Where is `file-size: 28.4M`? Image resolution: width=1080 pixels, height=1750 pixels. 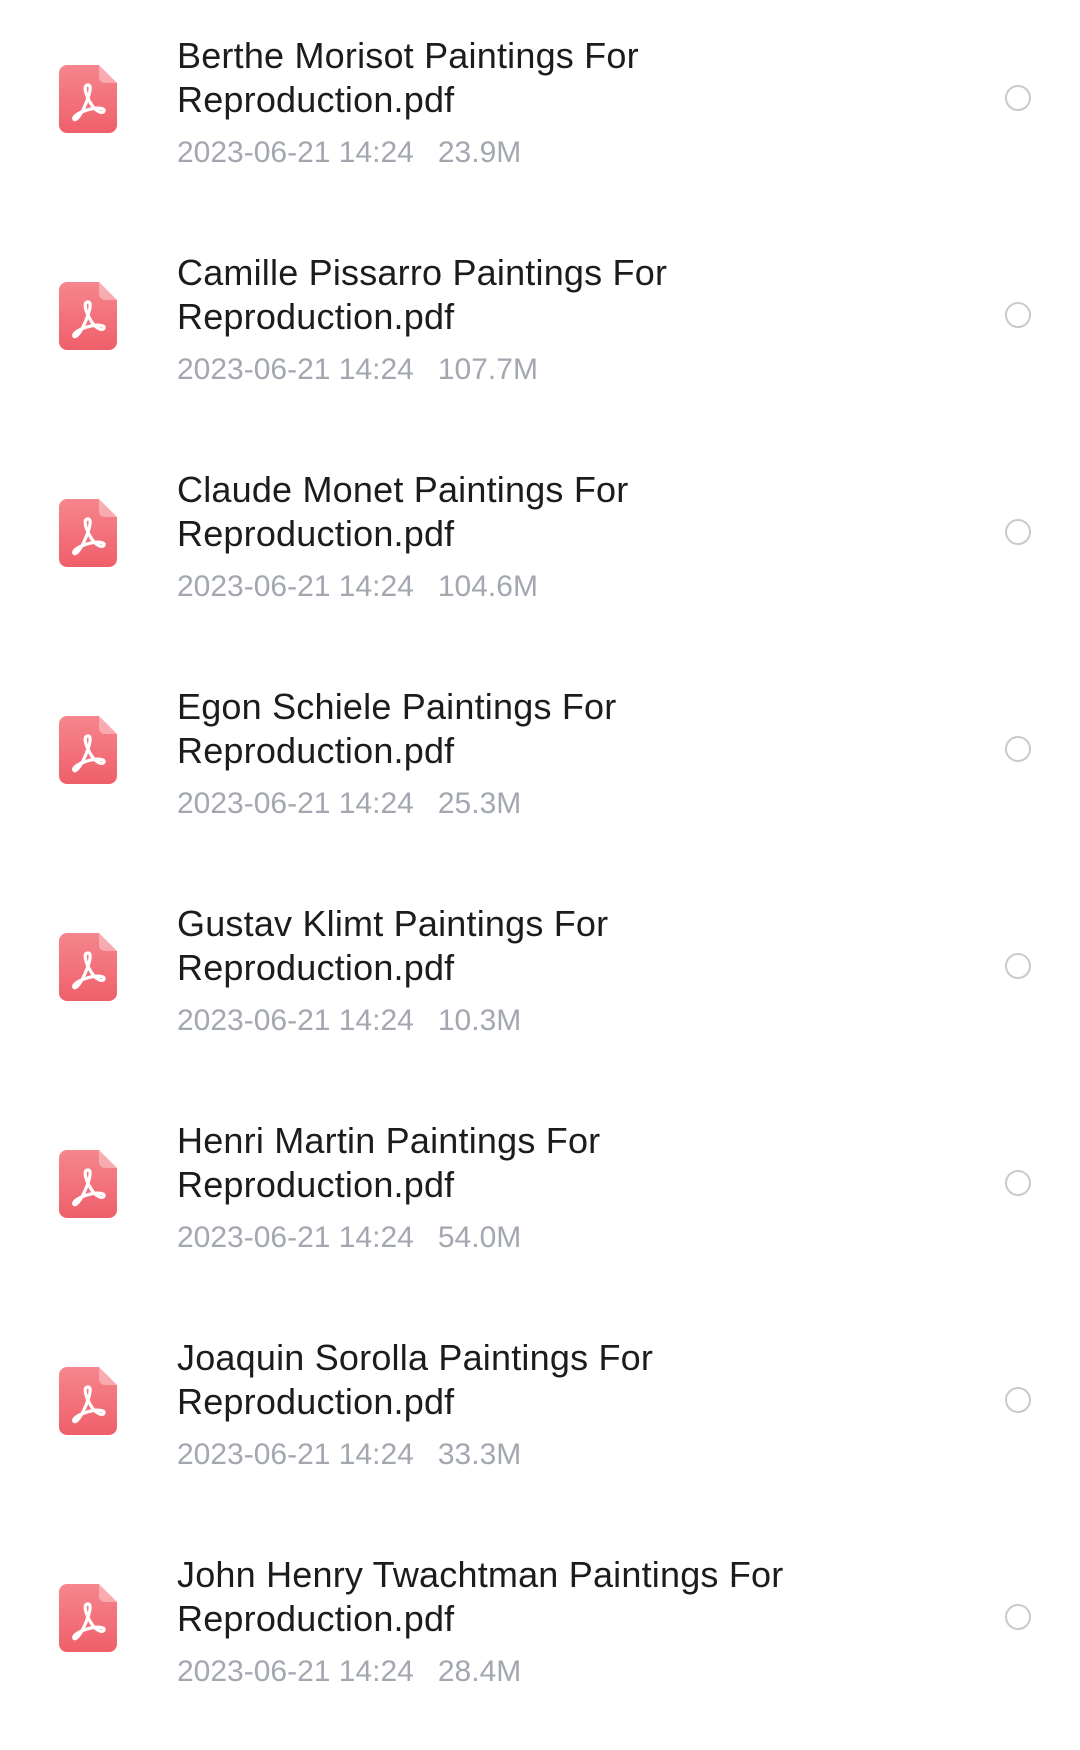
file-size: 28.4M is located at coordinates (479, 1671).